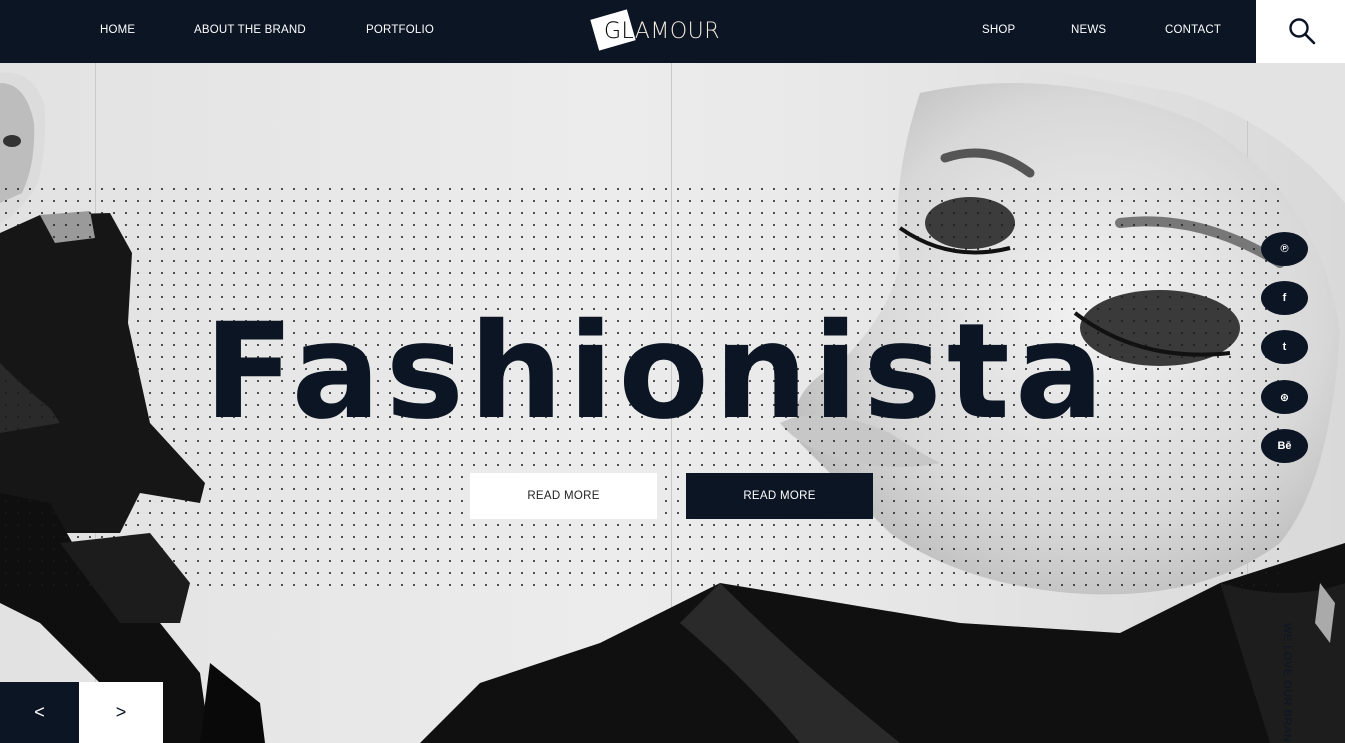  I want to click on nav-news-link: NEWS, so click(1088, 30).